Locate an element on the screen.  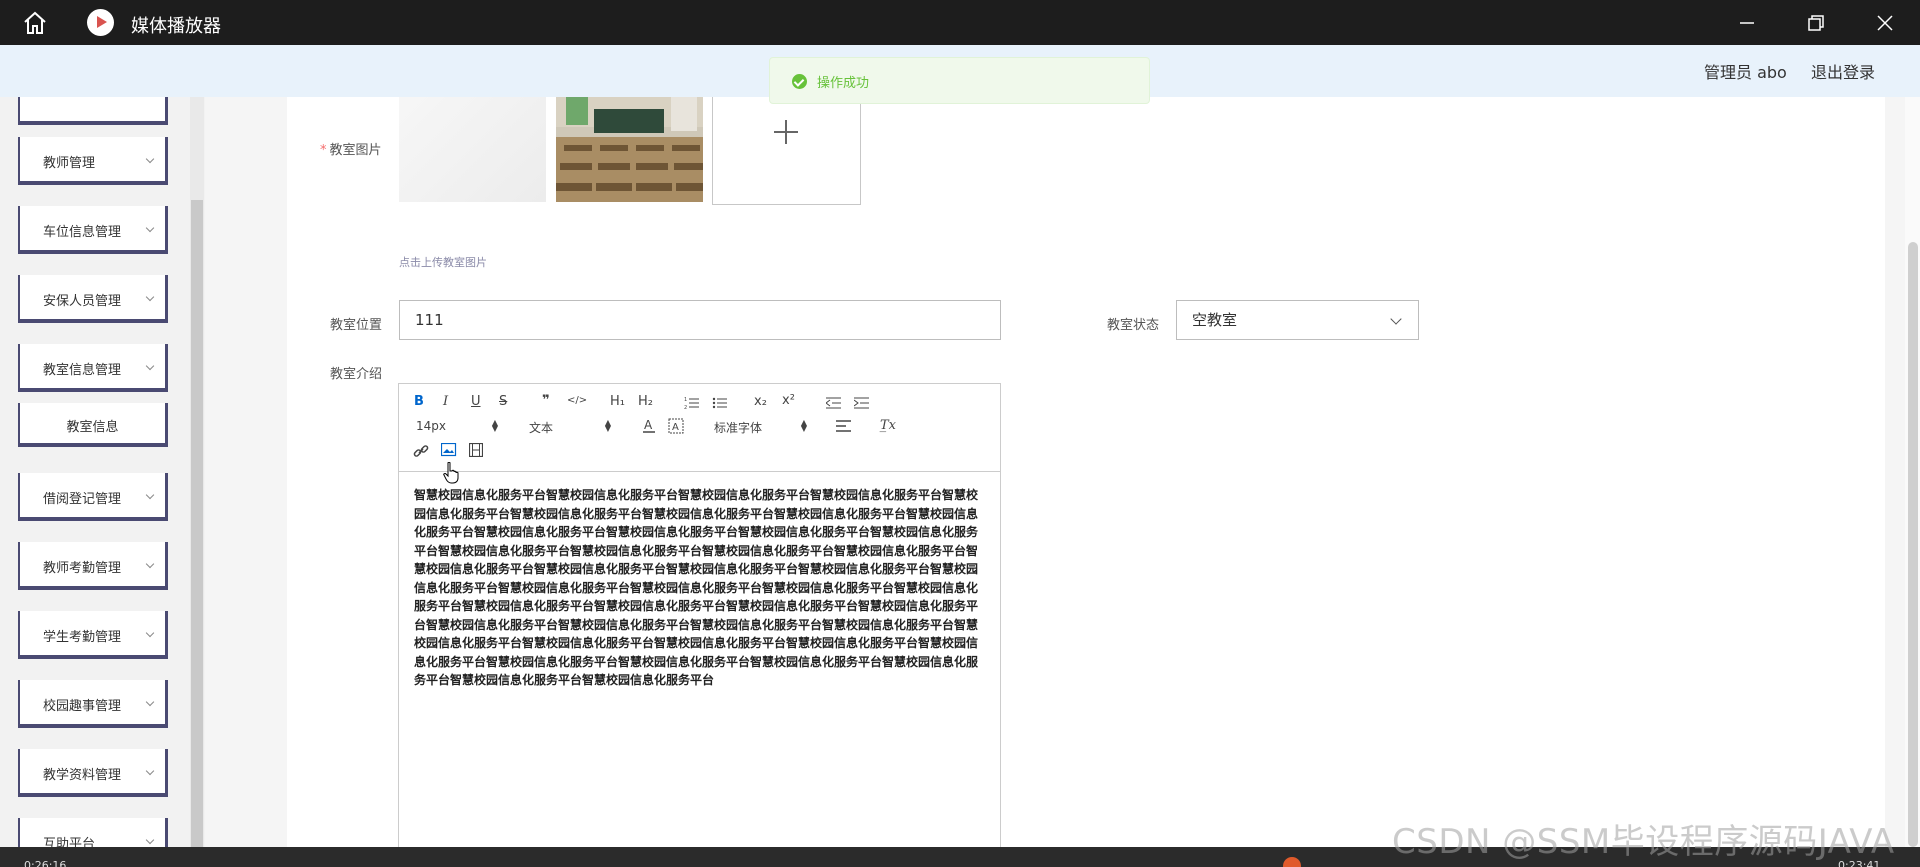
sidebar-item-teacher-attendance: 教师考勤管理 is located at coordinates (93, 566).